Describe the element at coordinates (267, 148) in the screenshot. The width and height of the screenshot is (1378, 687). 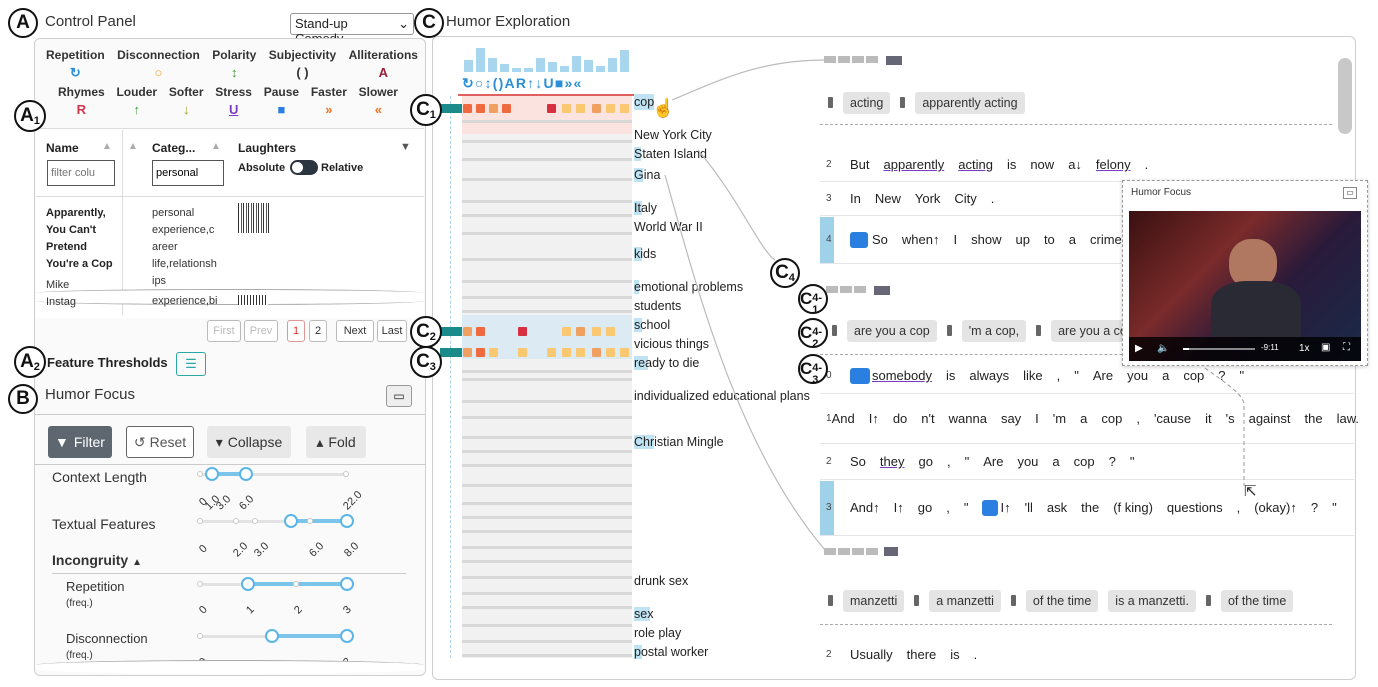
I see `col-laughters-header: Laughters` at that location.